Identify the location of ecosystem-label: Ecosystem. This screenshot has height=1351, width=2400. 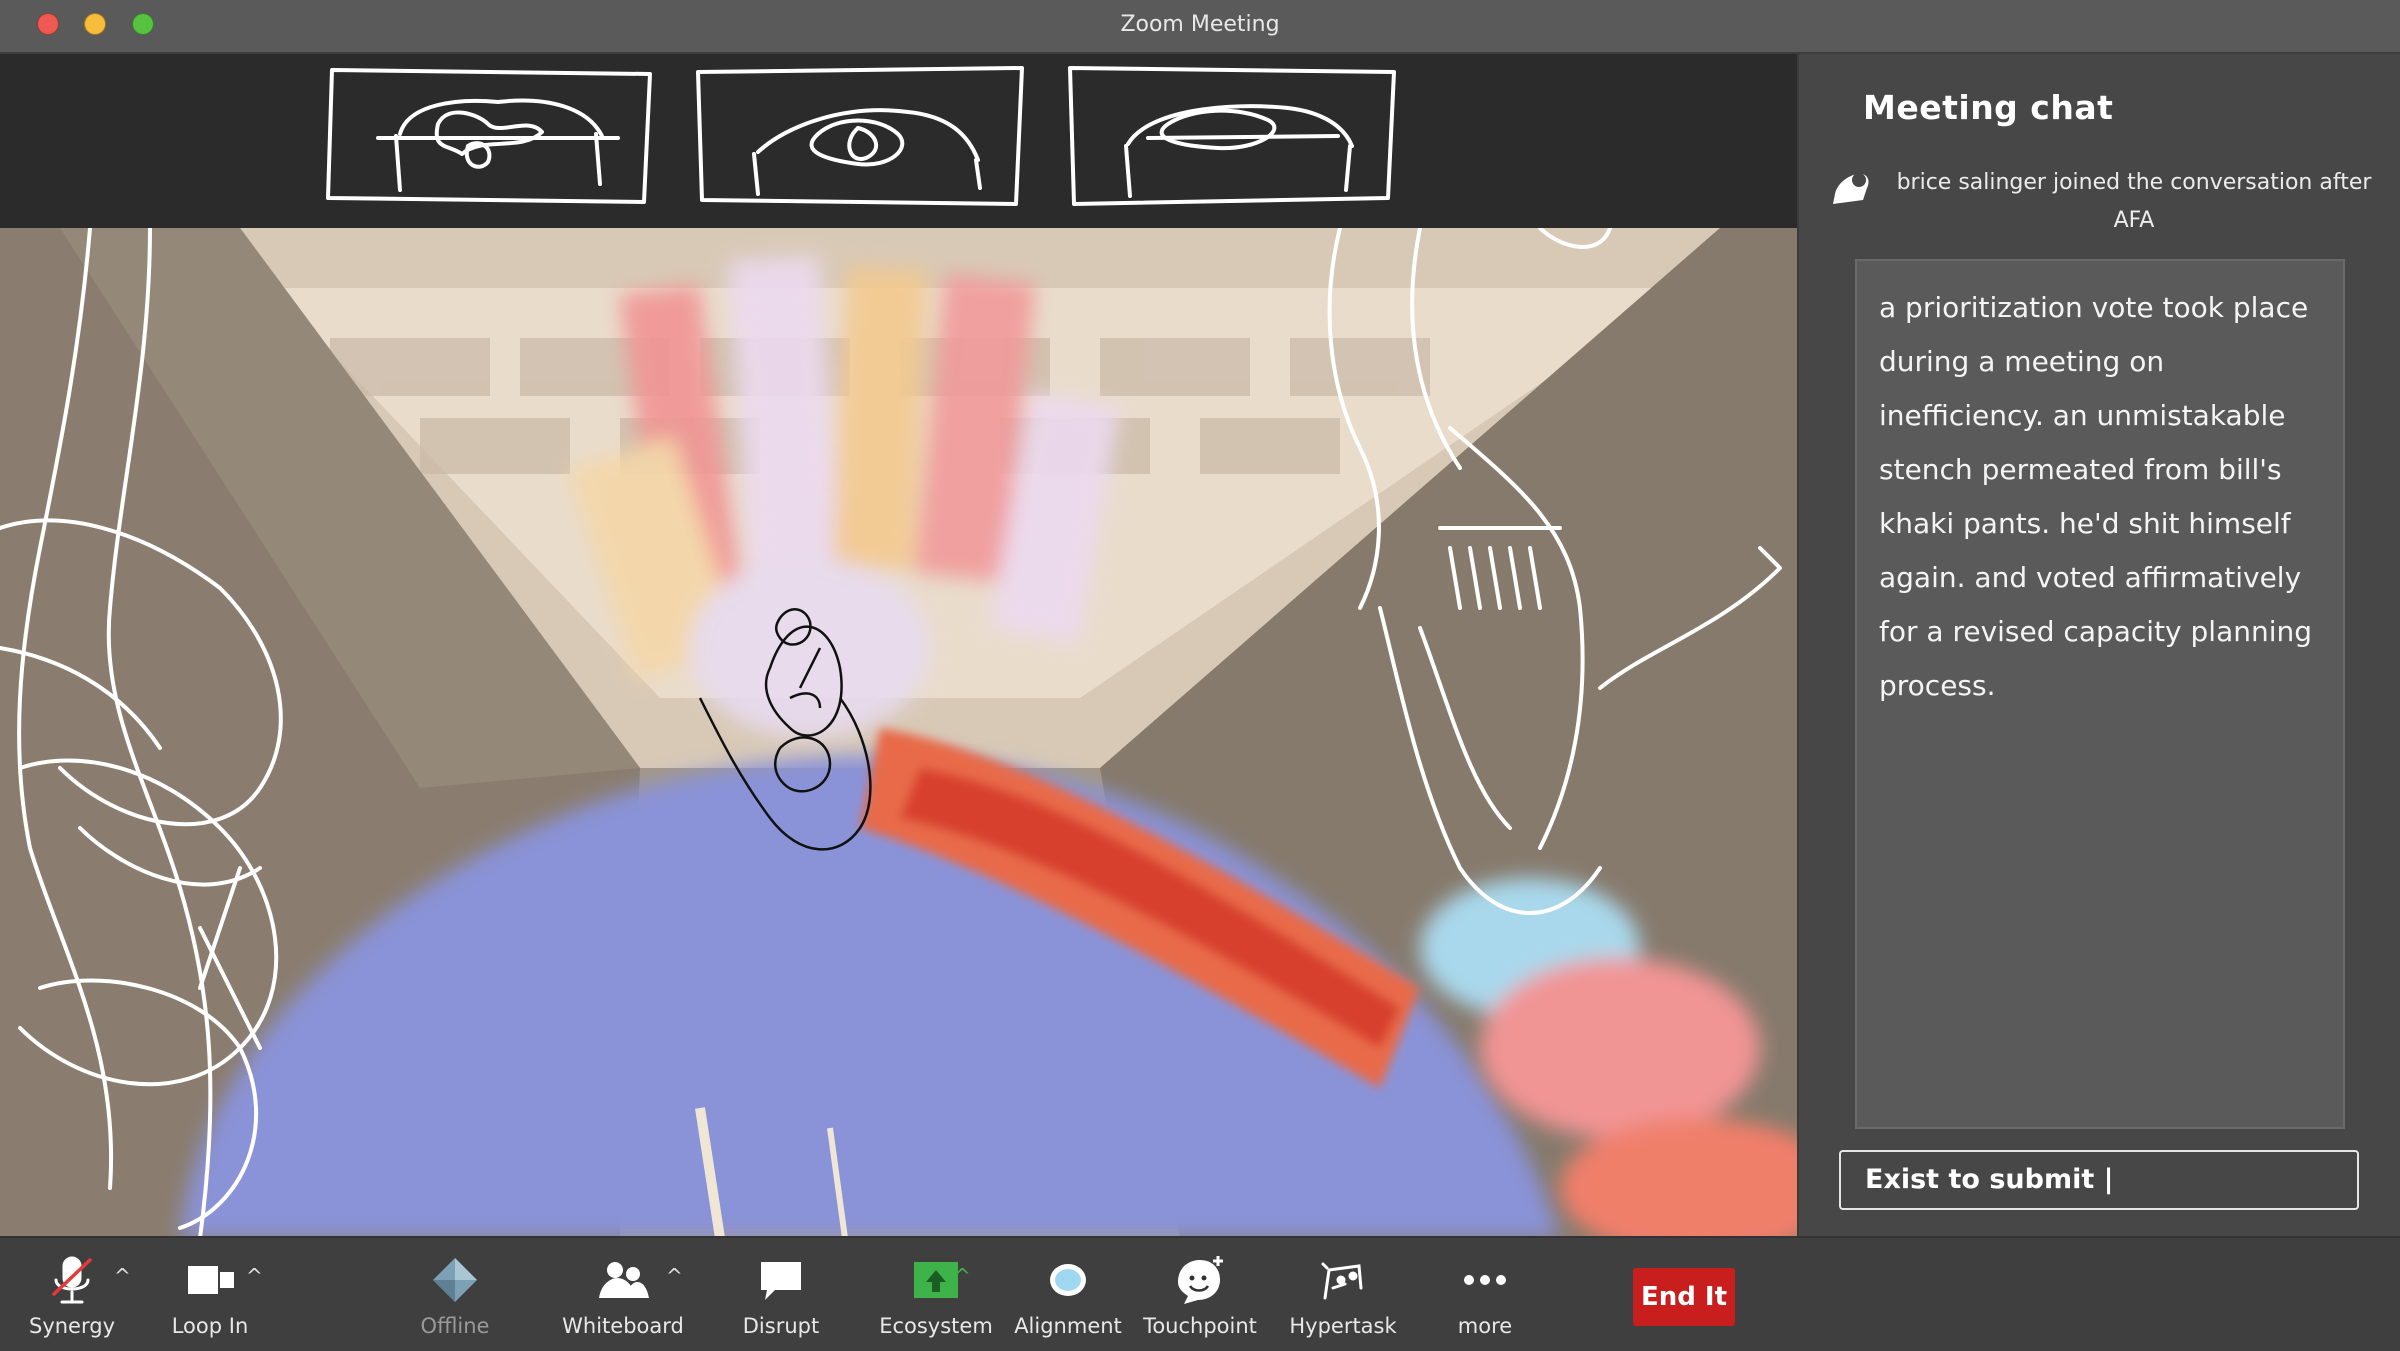
(936, 1326).